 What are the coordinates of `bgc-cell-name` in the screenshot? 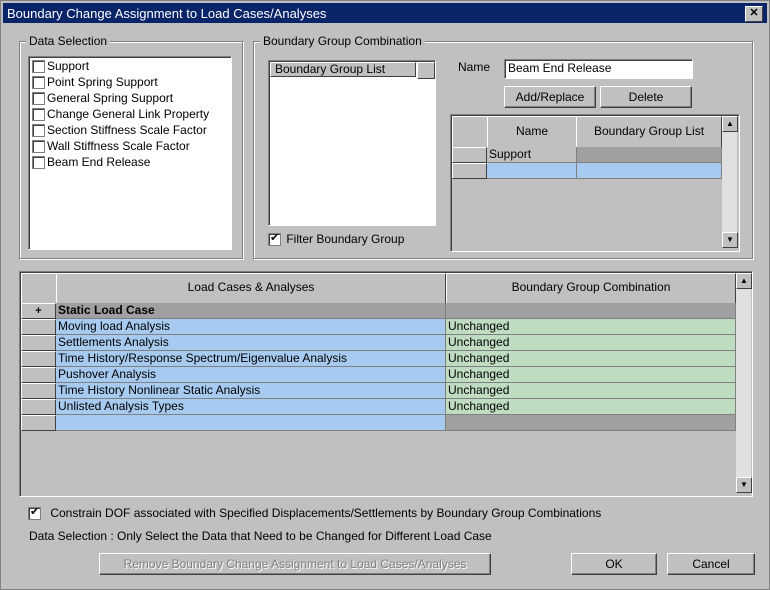 It's located at (532, 171).